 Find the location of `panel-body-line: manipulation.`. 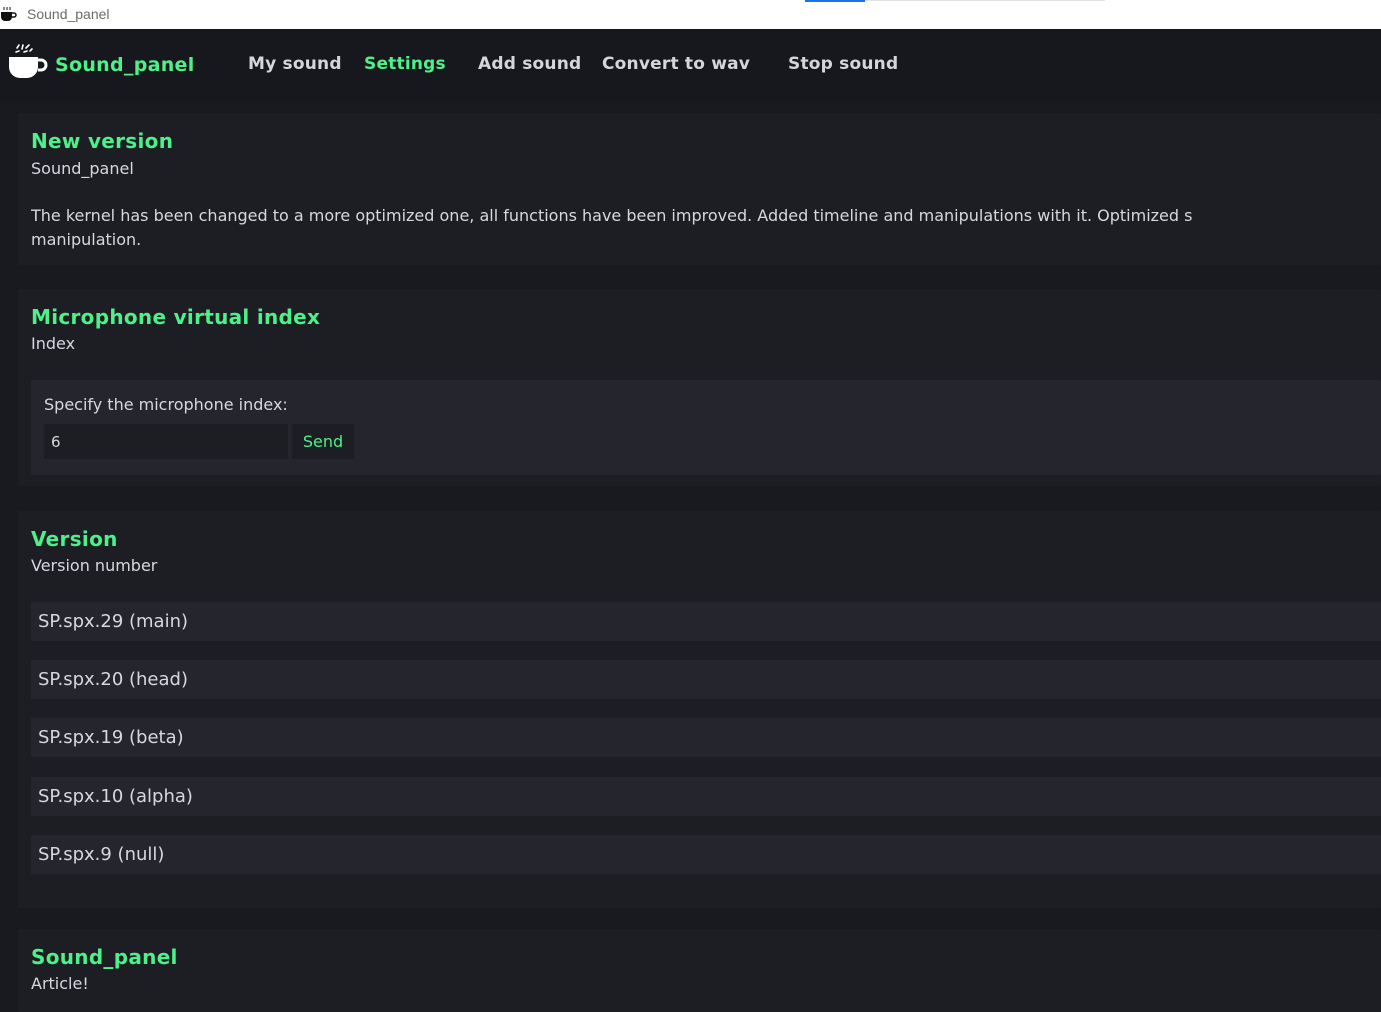

panel-body-line: manipulation. is located at coordinates (86, 239).